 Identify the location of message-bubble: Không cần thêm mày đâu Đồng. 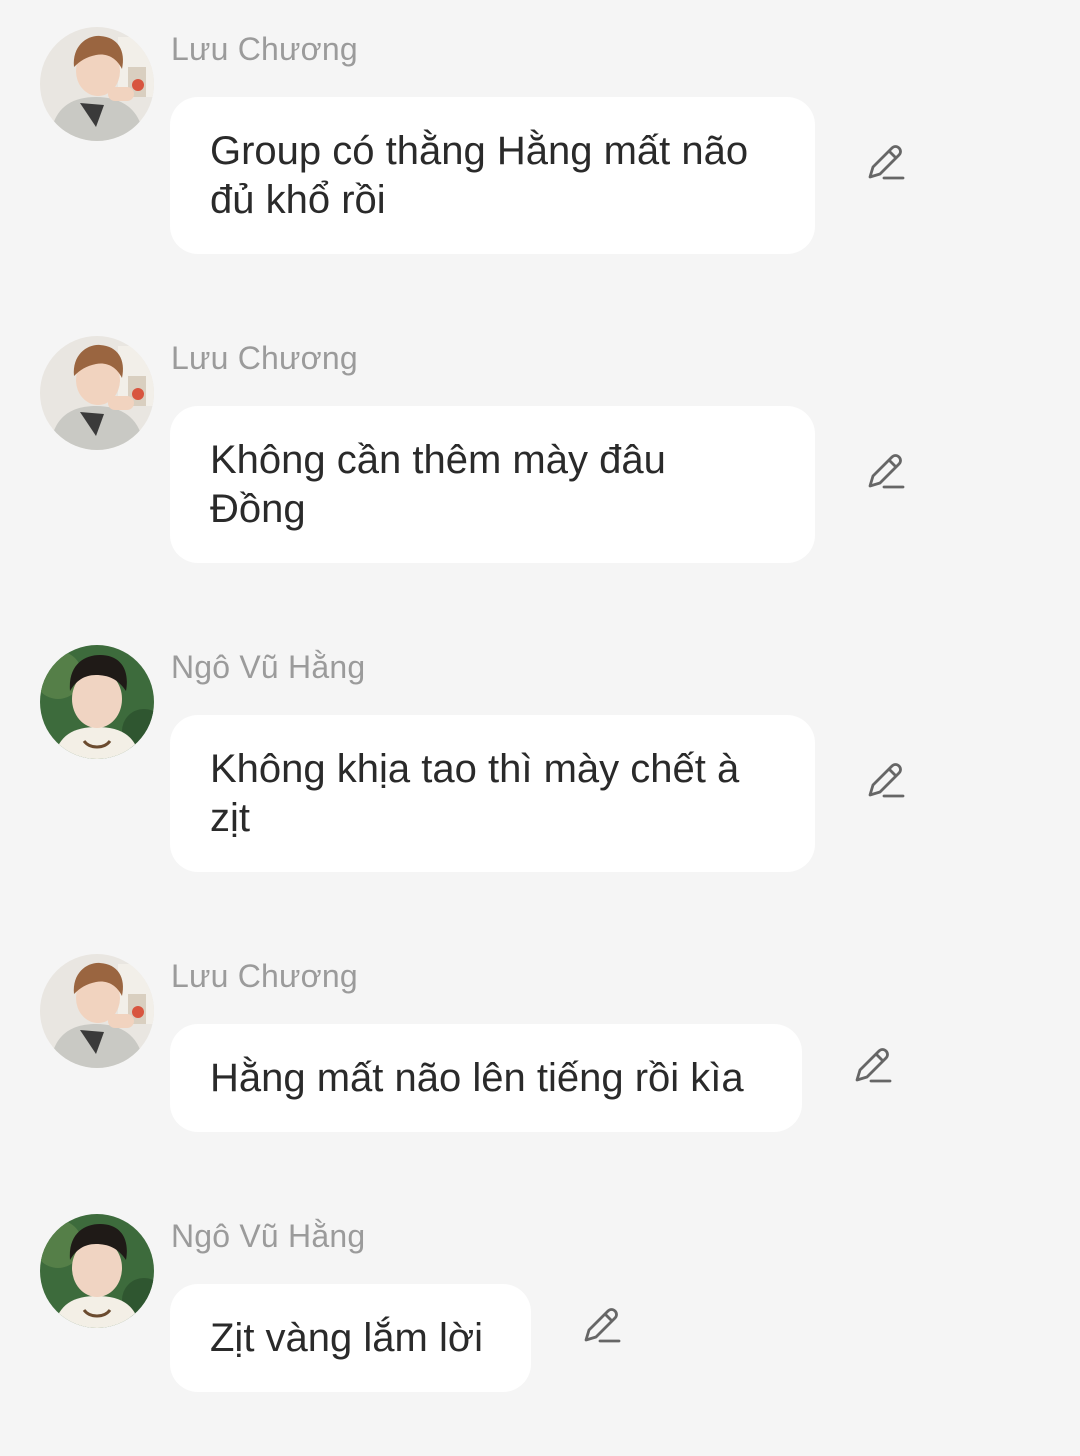
(492, 484).